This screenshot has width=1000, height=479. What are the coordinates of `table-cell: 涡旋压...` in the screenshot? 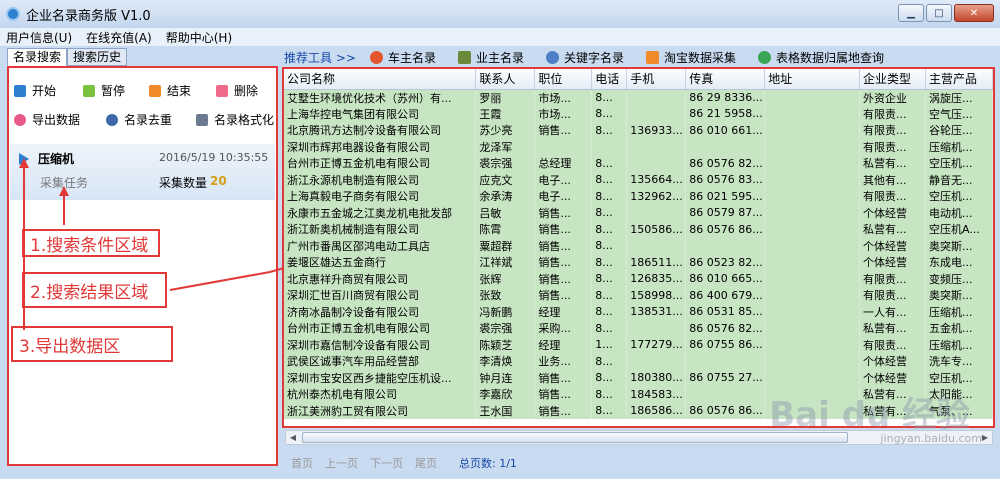 It's located at (959, 97).